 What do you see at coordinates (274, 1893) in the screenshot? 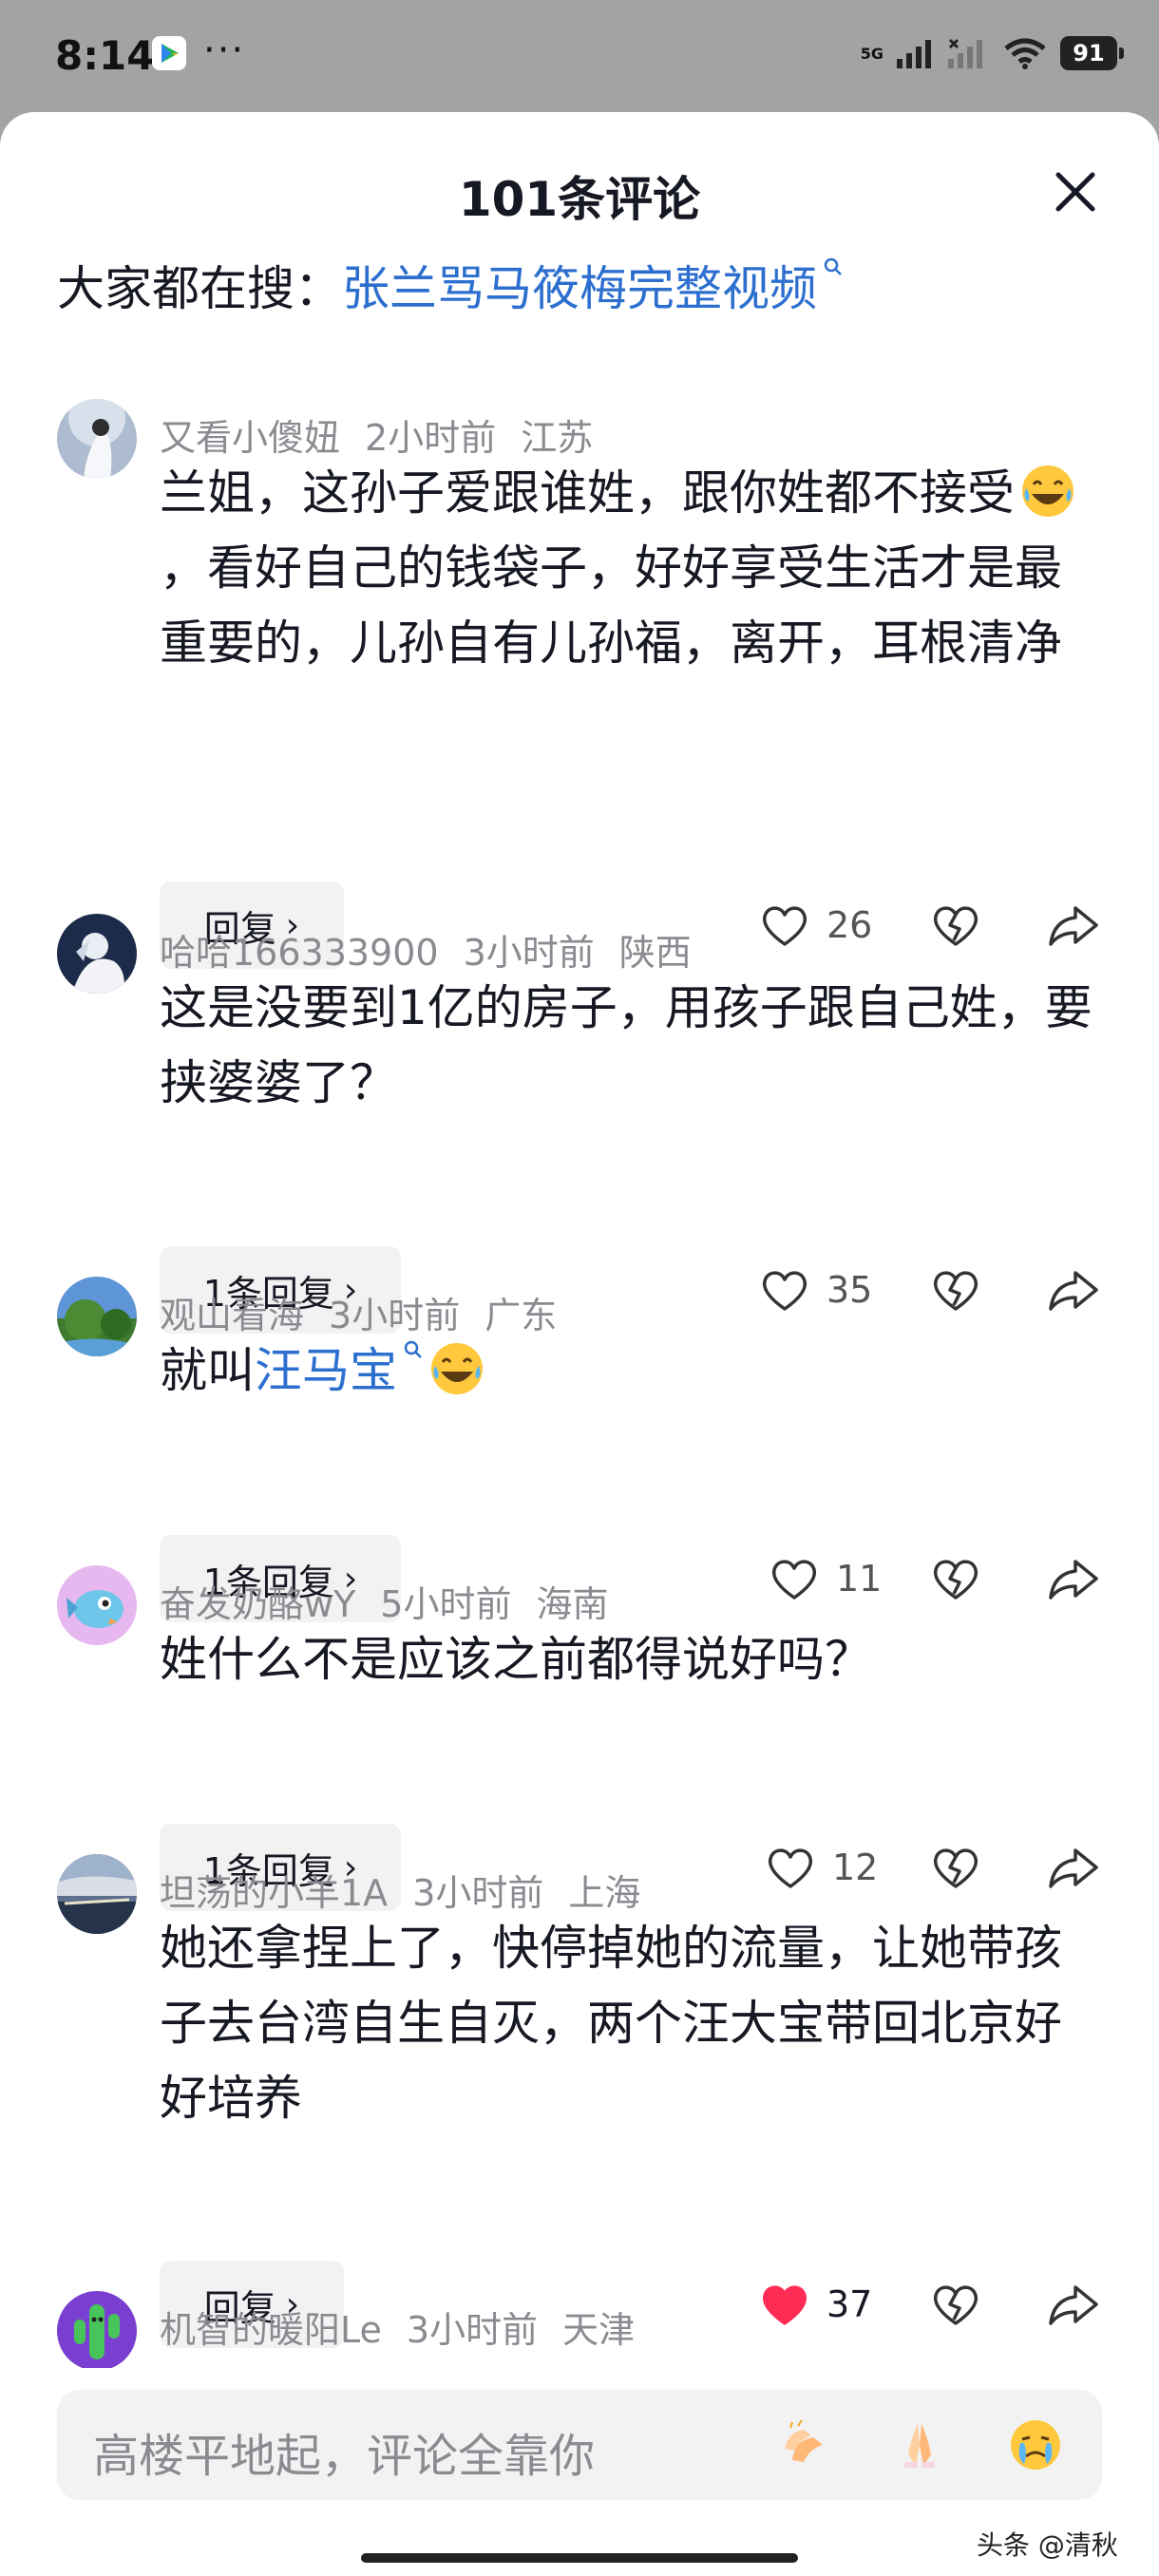
I see `username: 坦荡的小羊1A` at bounding box center [274, 1893].